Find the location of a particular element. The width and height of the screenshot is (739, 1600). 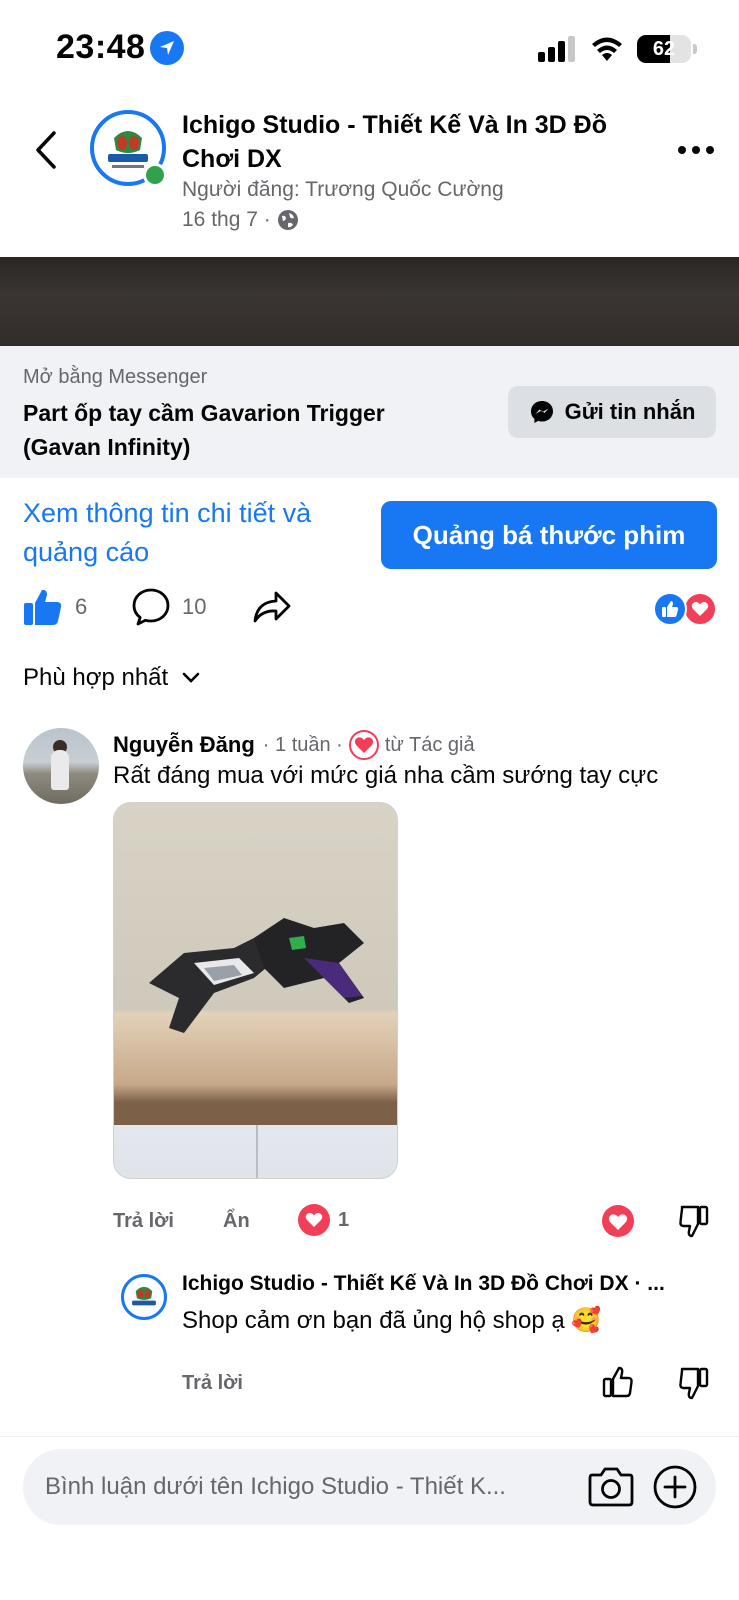

love-reaction-icon is located at coordinates (700, 609).